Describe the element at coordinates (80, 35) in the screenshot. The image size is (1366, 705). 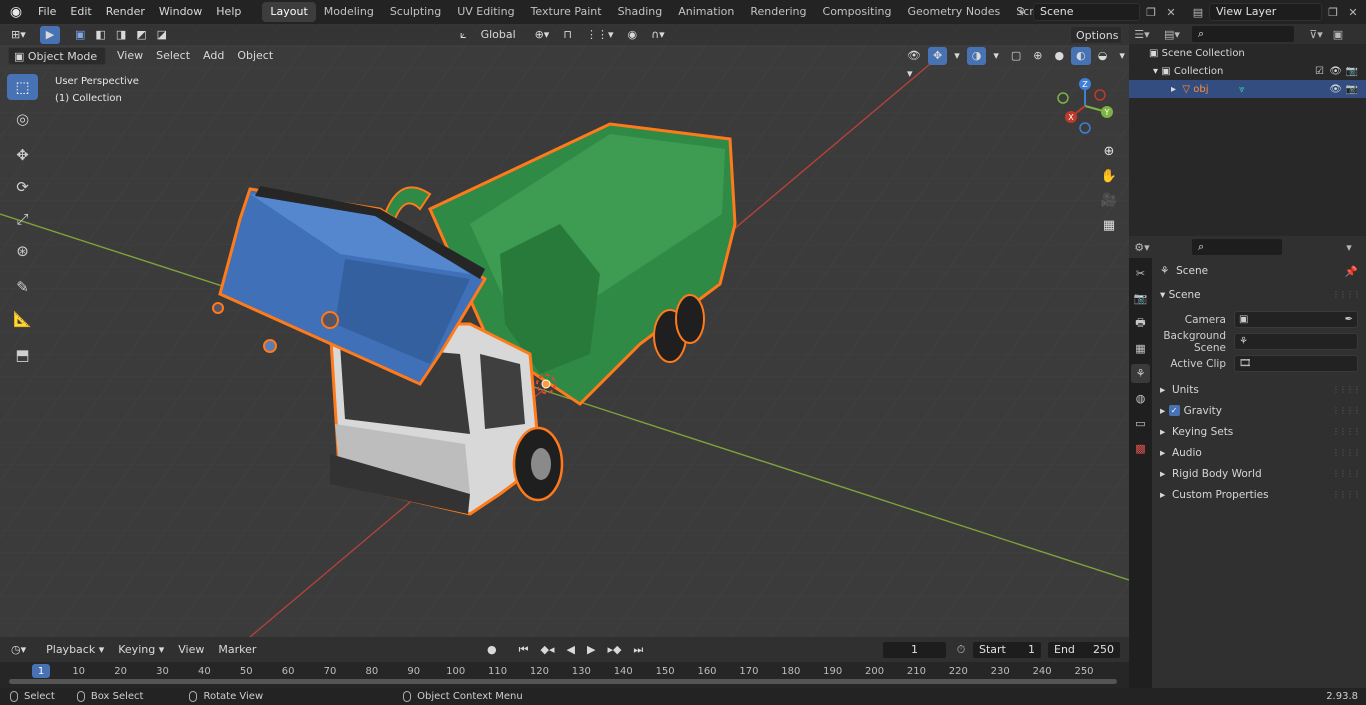
I see `select-mode-new-icon: ▣` at that location.